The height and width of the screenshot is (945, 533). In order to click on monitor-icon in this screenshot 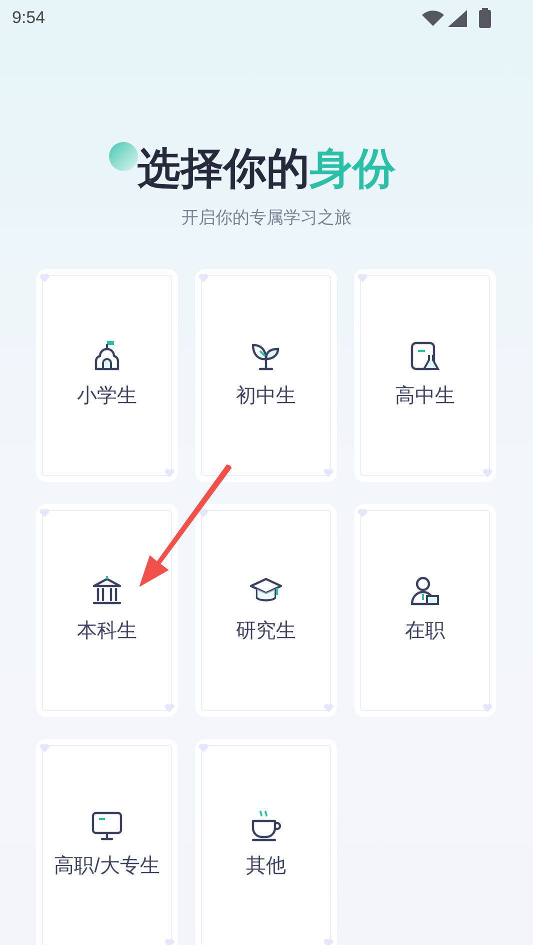, I will do `click(107, 826)`.